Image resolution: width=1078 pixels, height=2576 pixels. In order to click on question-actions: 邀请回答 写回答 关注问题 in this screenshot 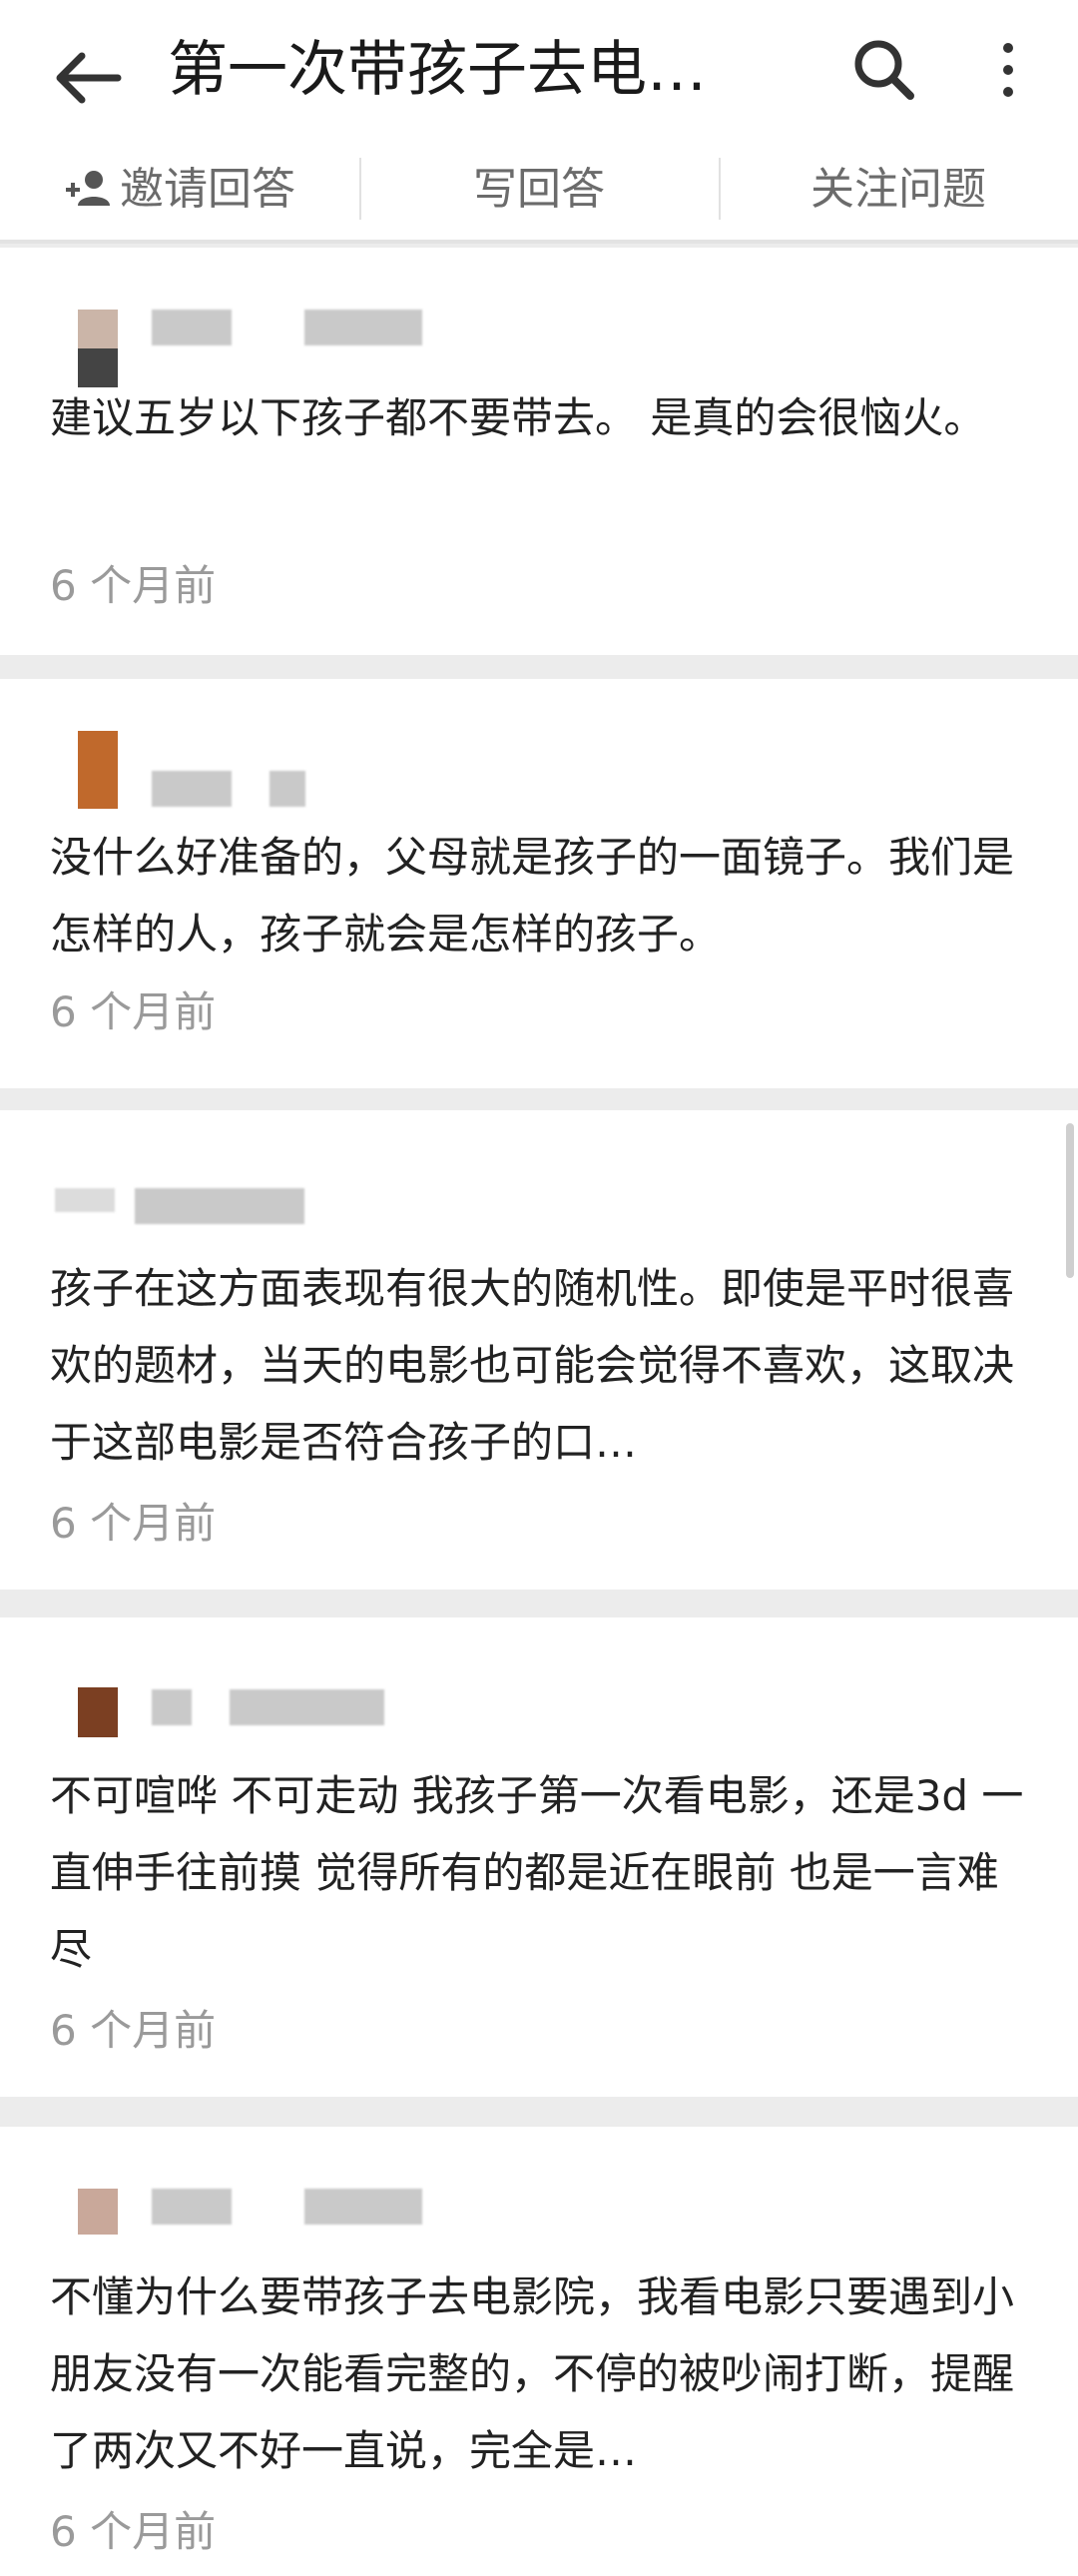, I will do `click(539, 192)`.